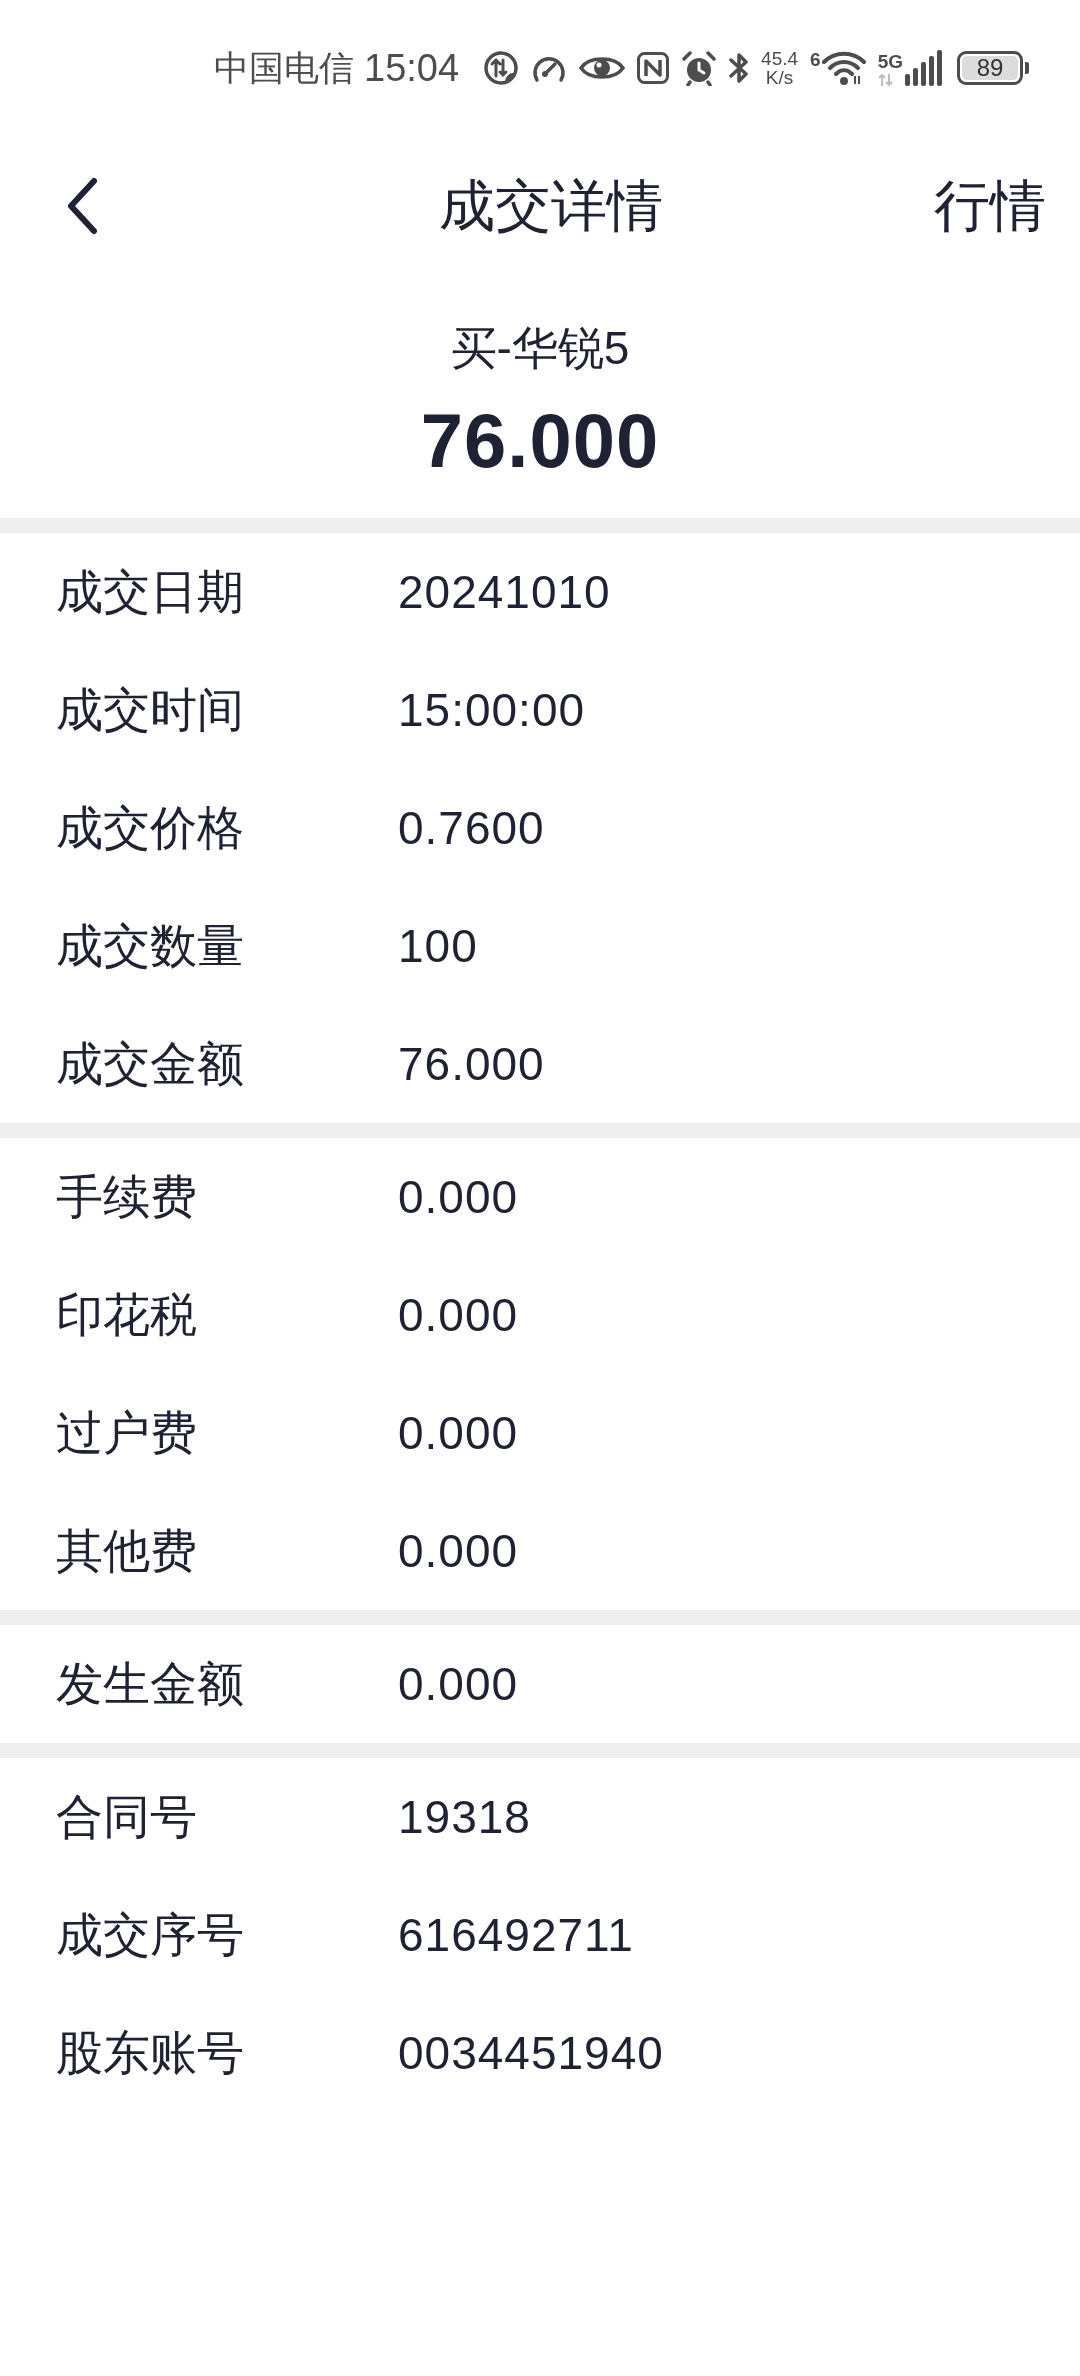 This screenshot has width=1080, height=2376. What do you see at coordinates (924, 68) in the screenshot?
I see `signal-bars-icon` at bounding box center [924, 68].